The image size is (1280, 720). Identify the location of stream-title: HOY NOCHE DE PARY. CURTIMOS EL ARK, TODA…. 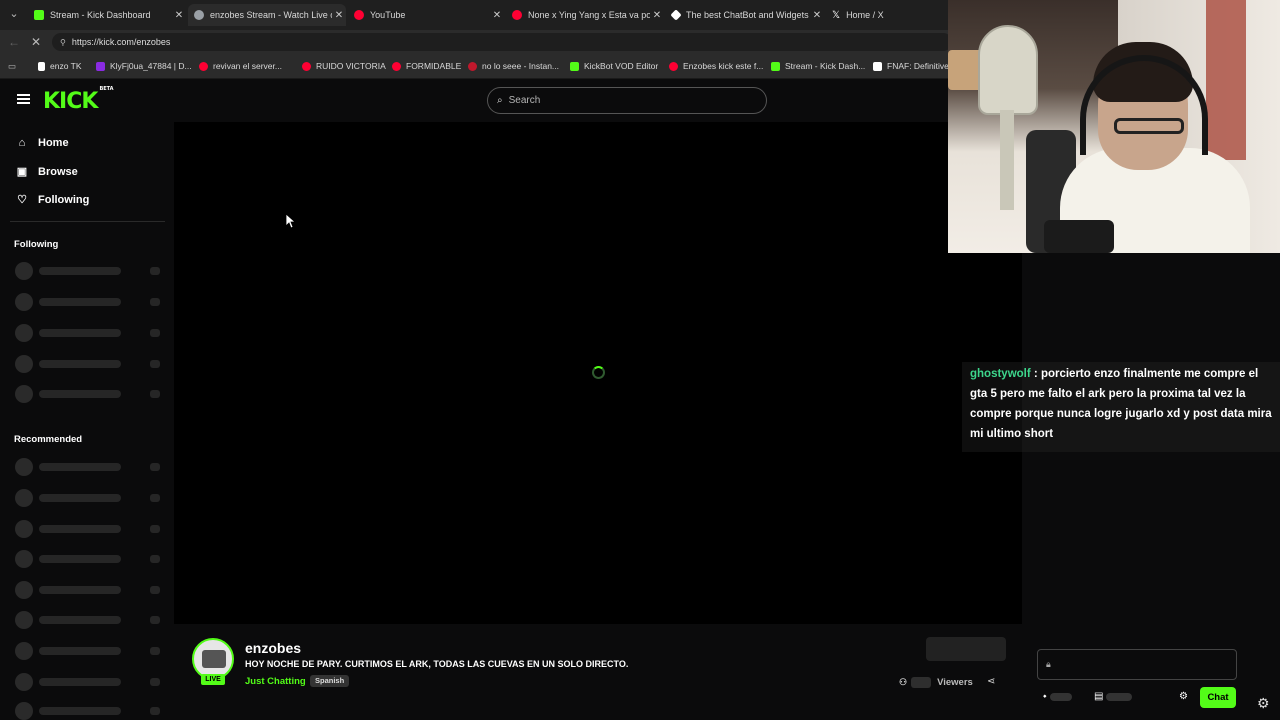
(437, 664).